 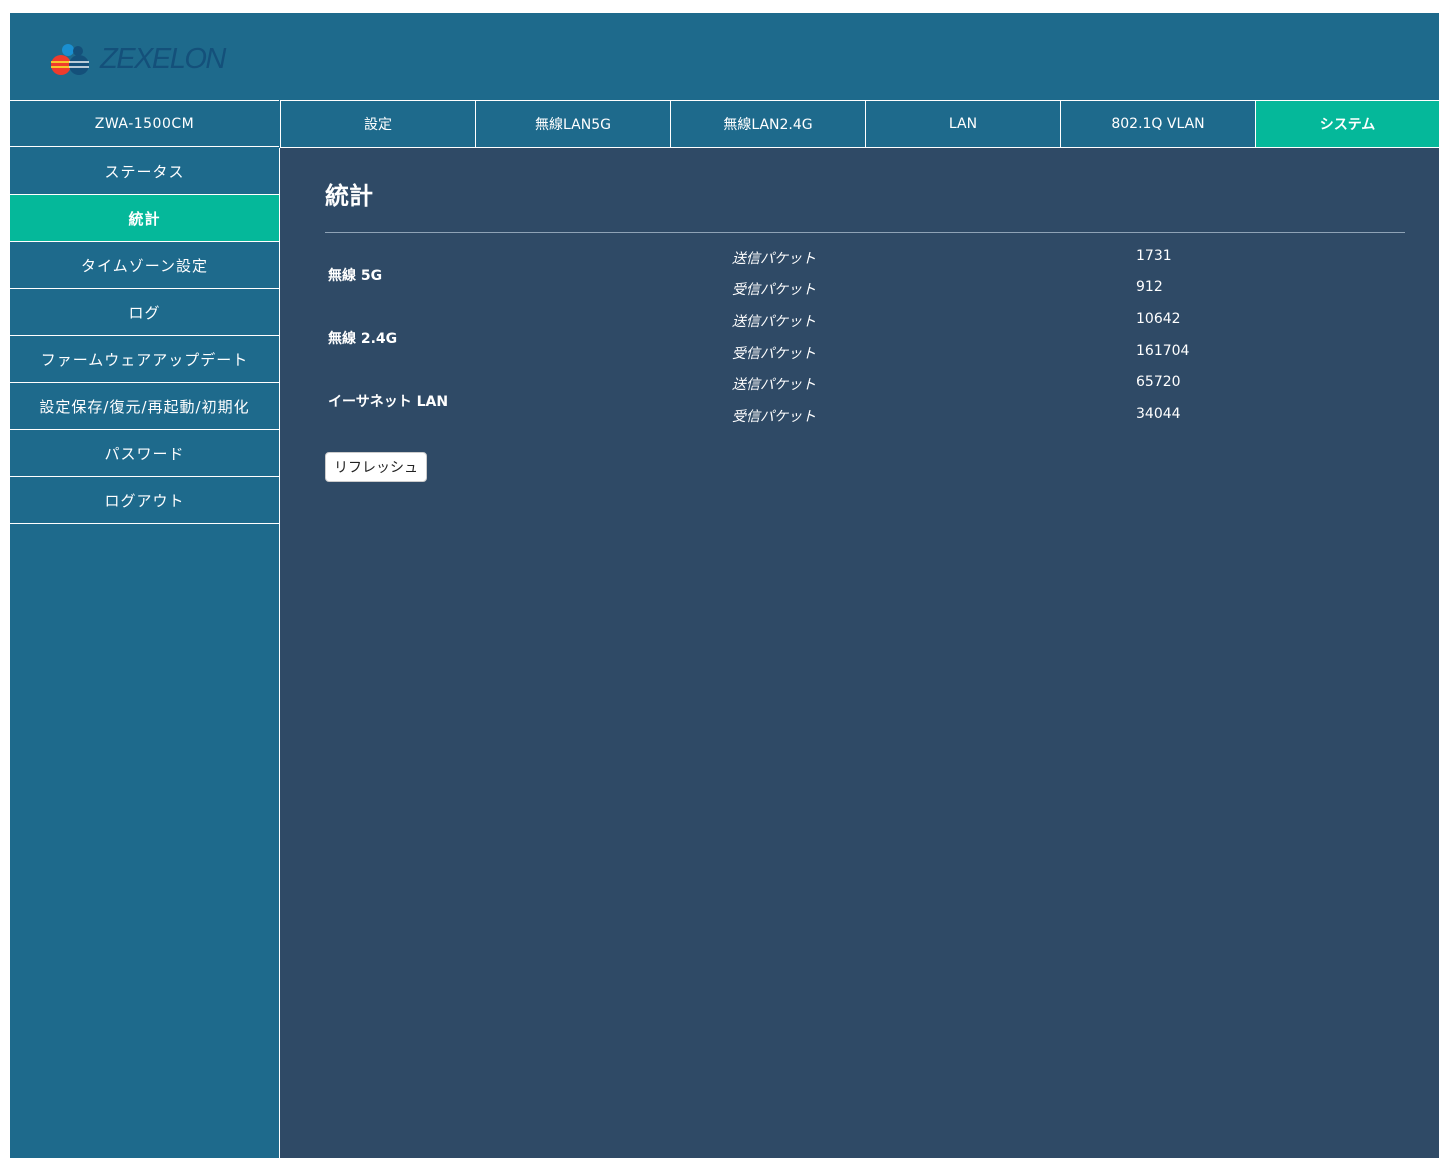 I want to click on sidebar-item-status: ステータス, so click(x=144, y=171).